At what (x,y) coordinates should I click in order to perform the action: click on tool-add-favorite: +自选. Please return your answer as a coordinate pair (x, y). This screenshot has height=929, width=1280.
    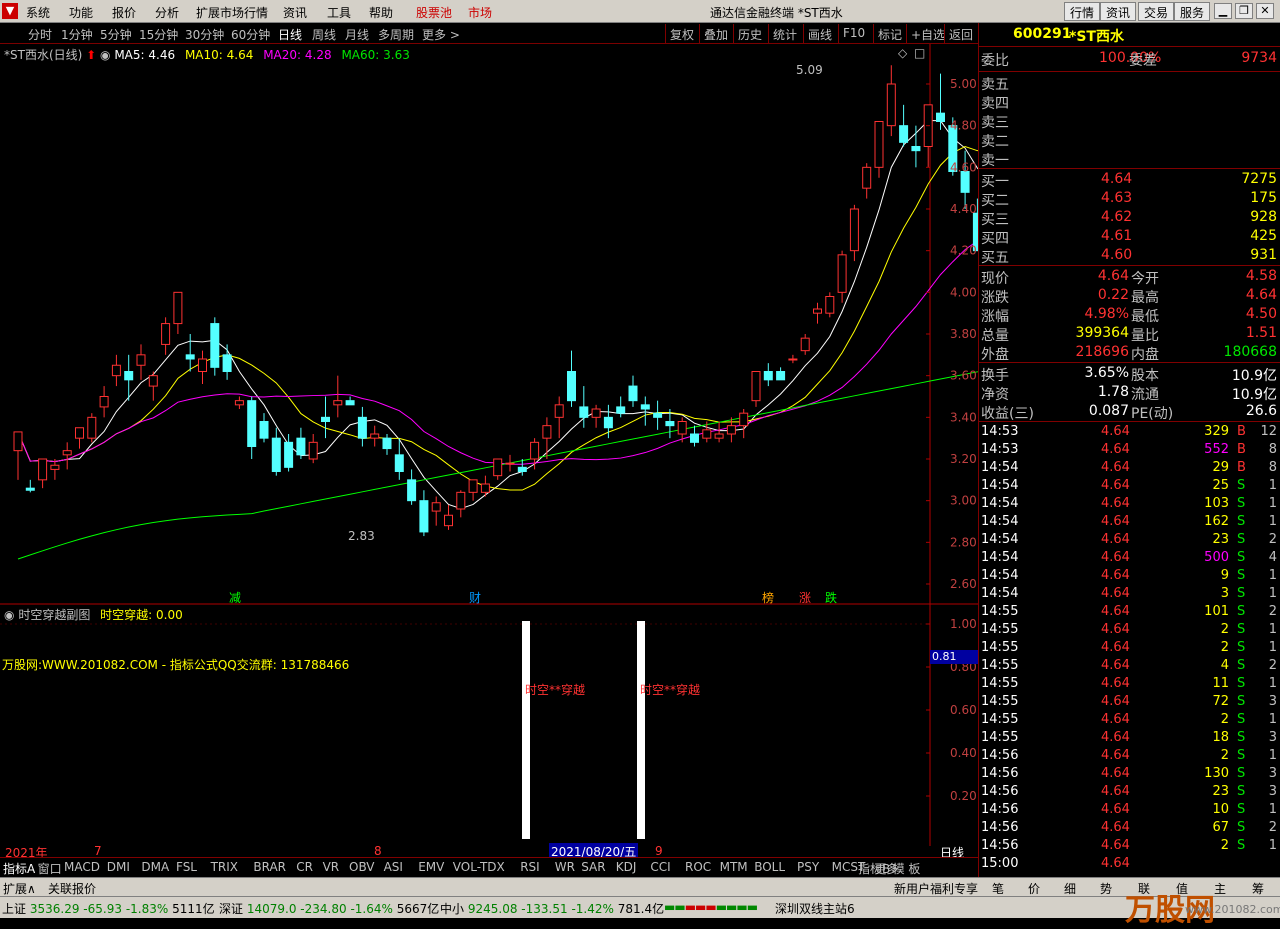
    Looking at the image, I should click on (927, 33).